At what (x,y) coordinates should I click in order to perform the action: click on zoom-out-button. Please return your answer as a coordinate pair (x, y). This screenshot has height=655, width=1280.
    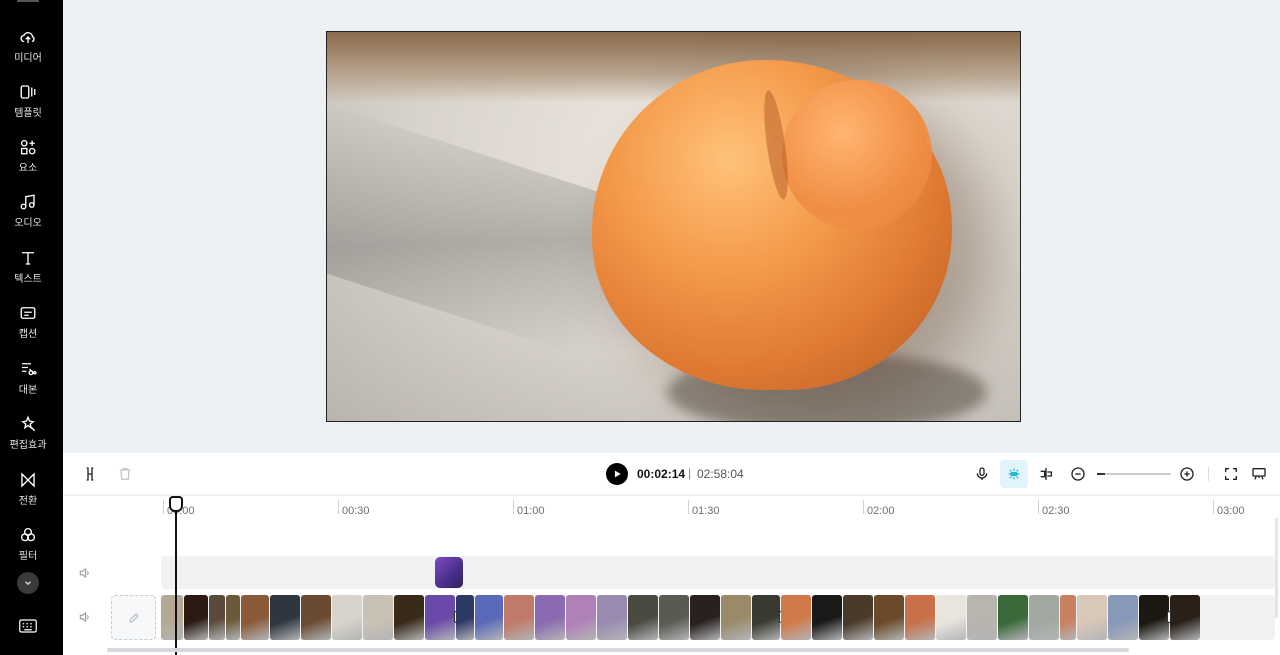
    Looking at the image, I should click on (1078, 474).